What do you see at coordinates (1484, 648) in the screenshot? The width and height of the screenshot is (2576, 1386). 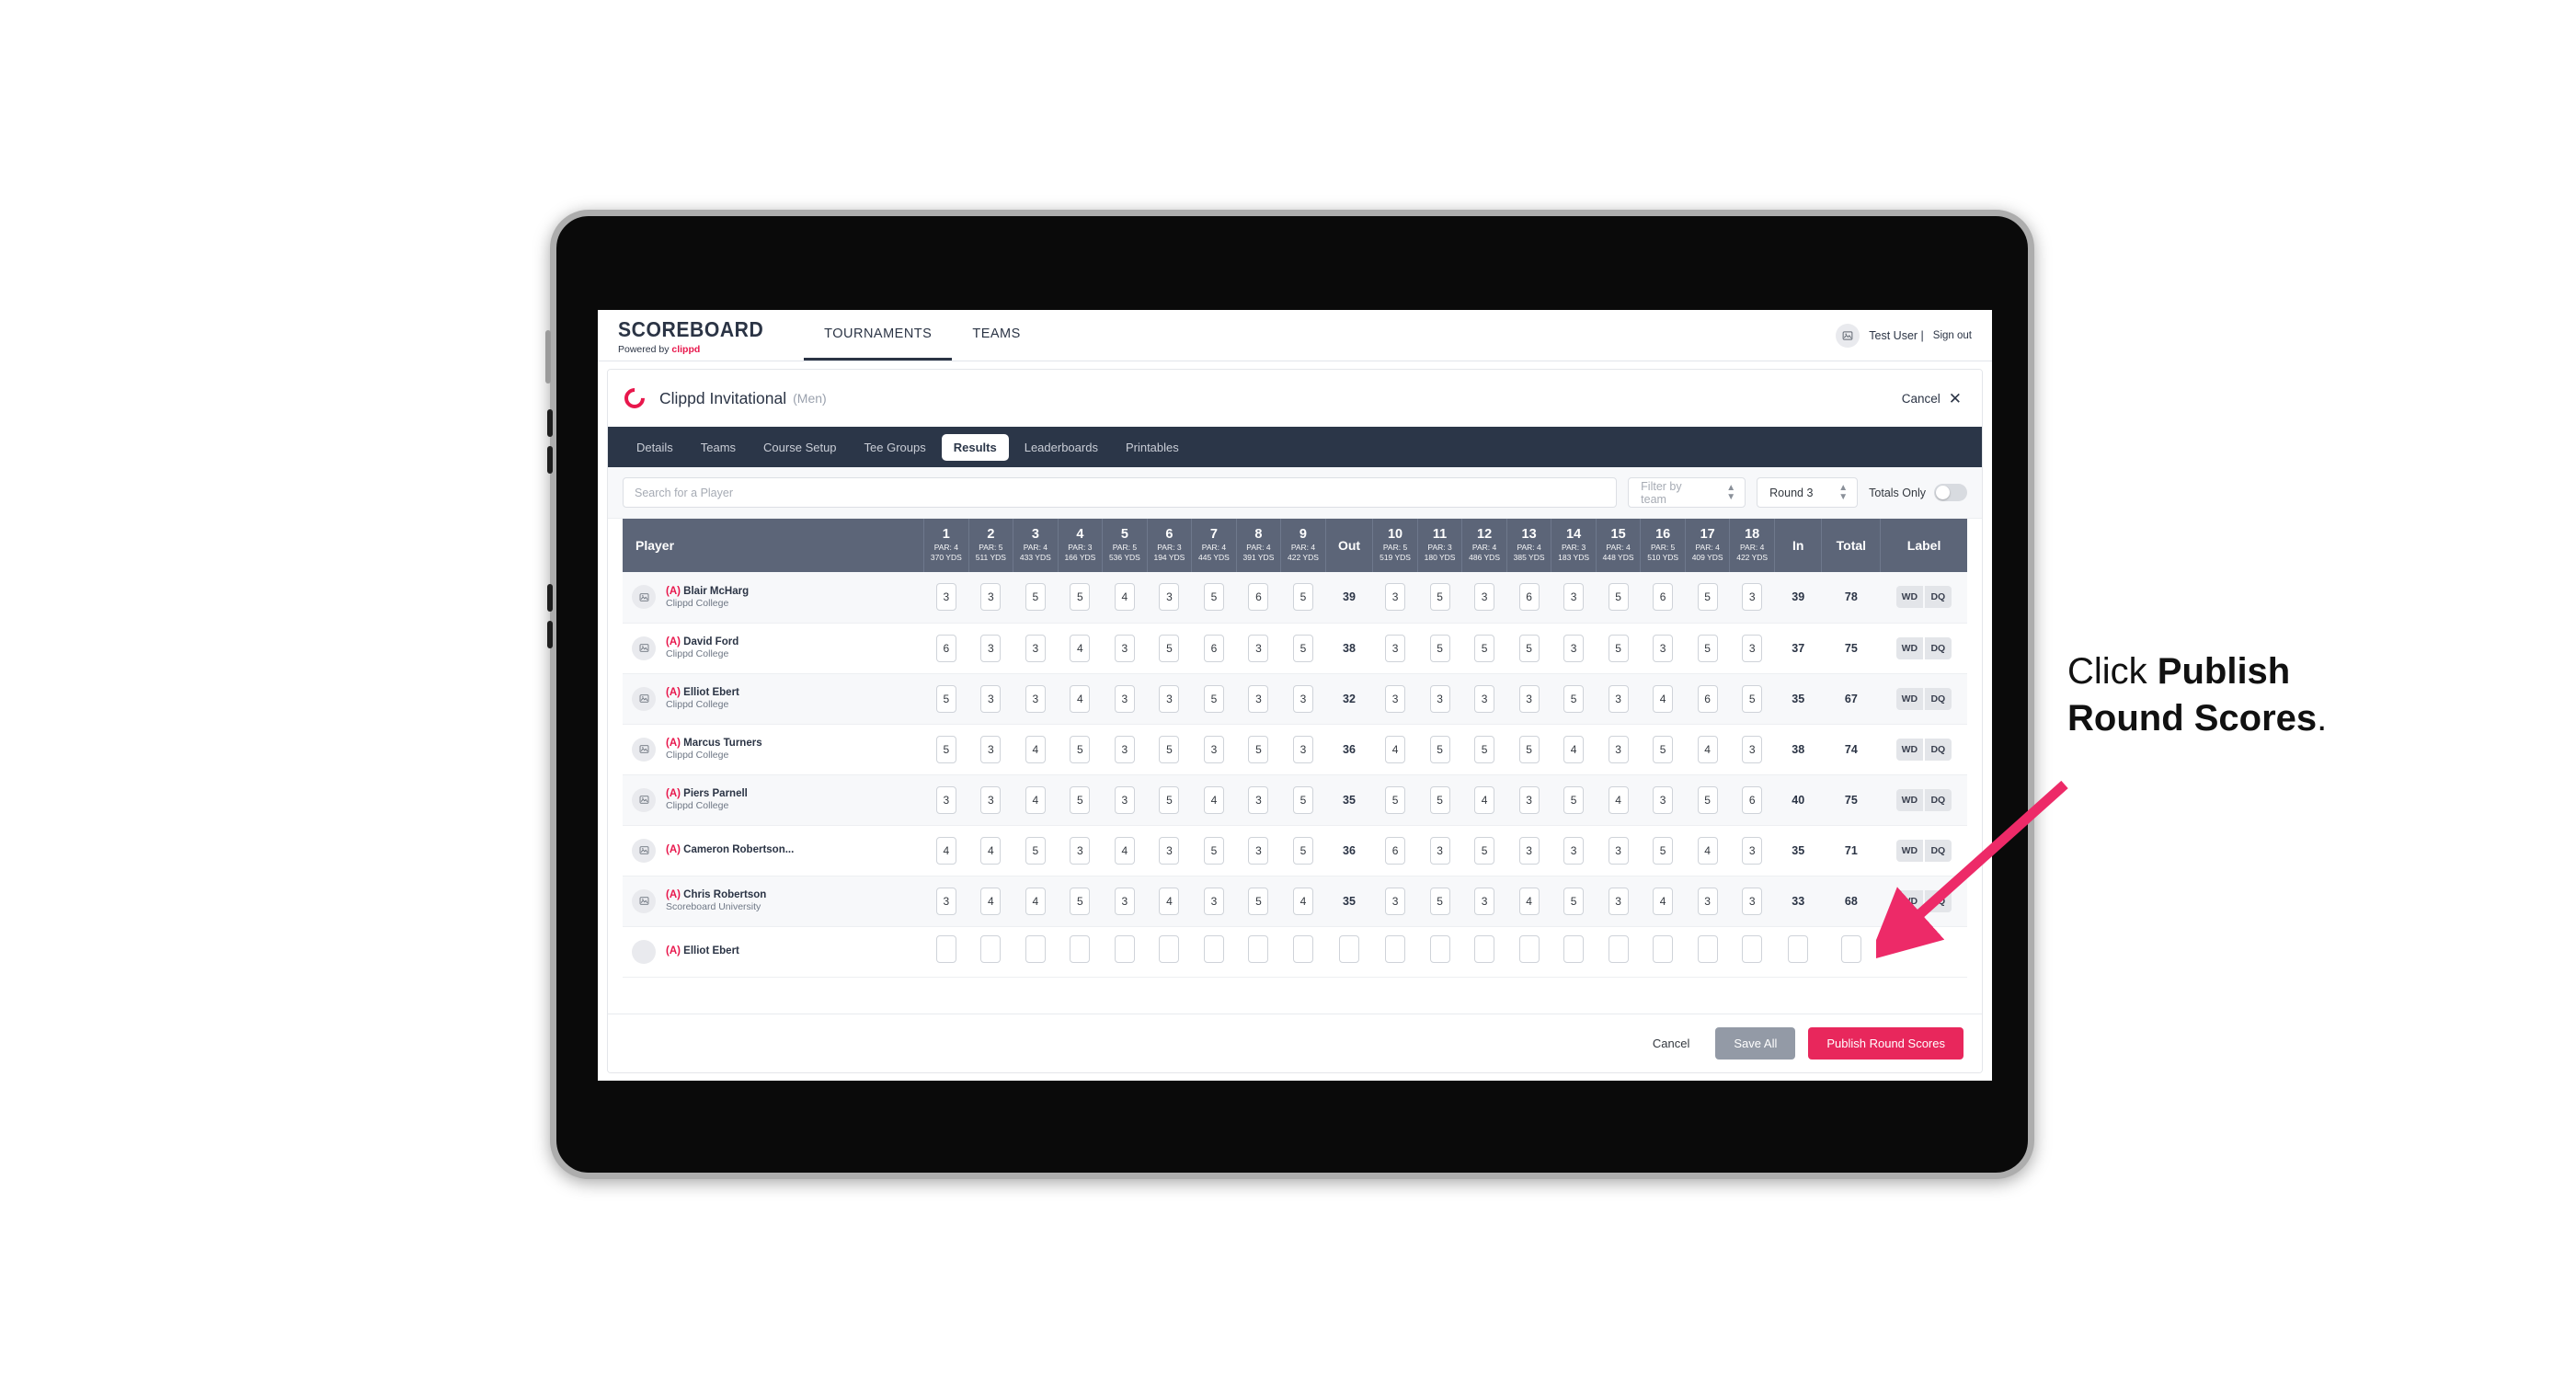 I see `score-cell-back-3: 5` at bounding box center [1484, 648].